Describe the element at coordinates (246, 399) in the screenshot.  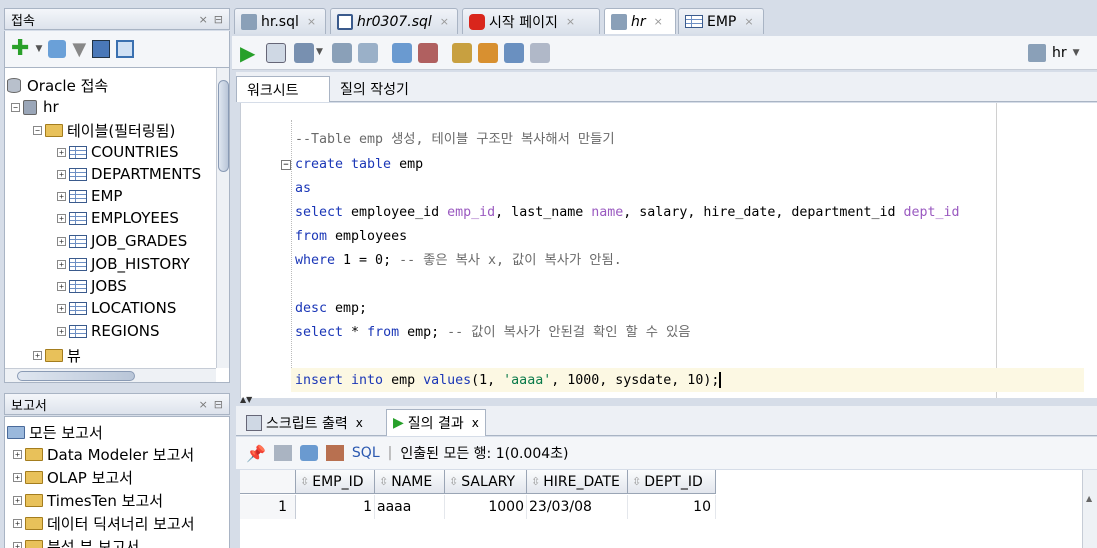
I see `splitter-arrows-icon: ▲▼` at that location.